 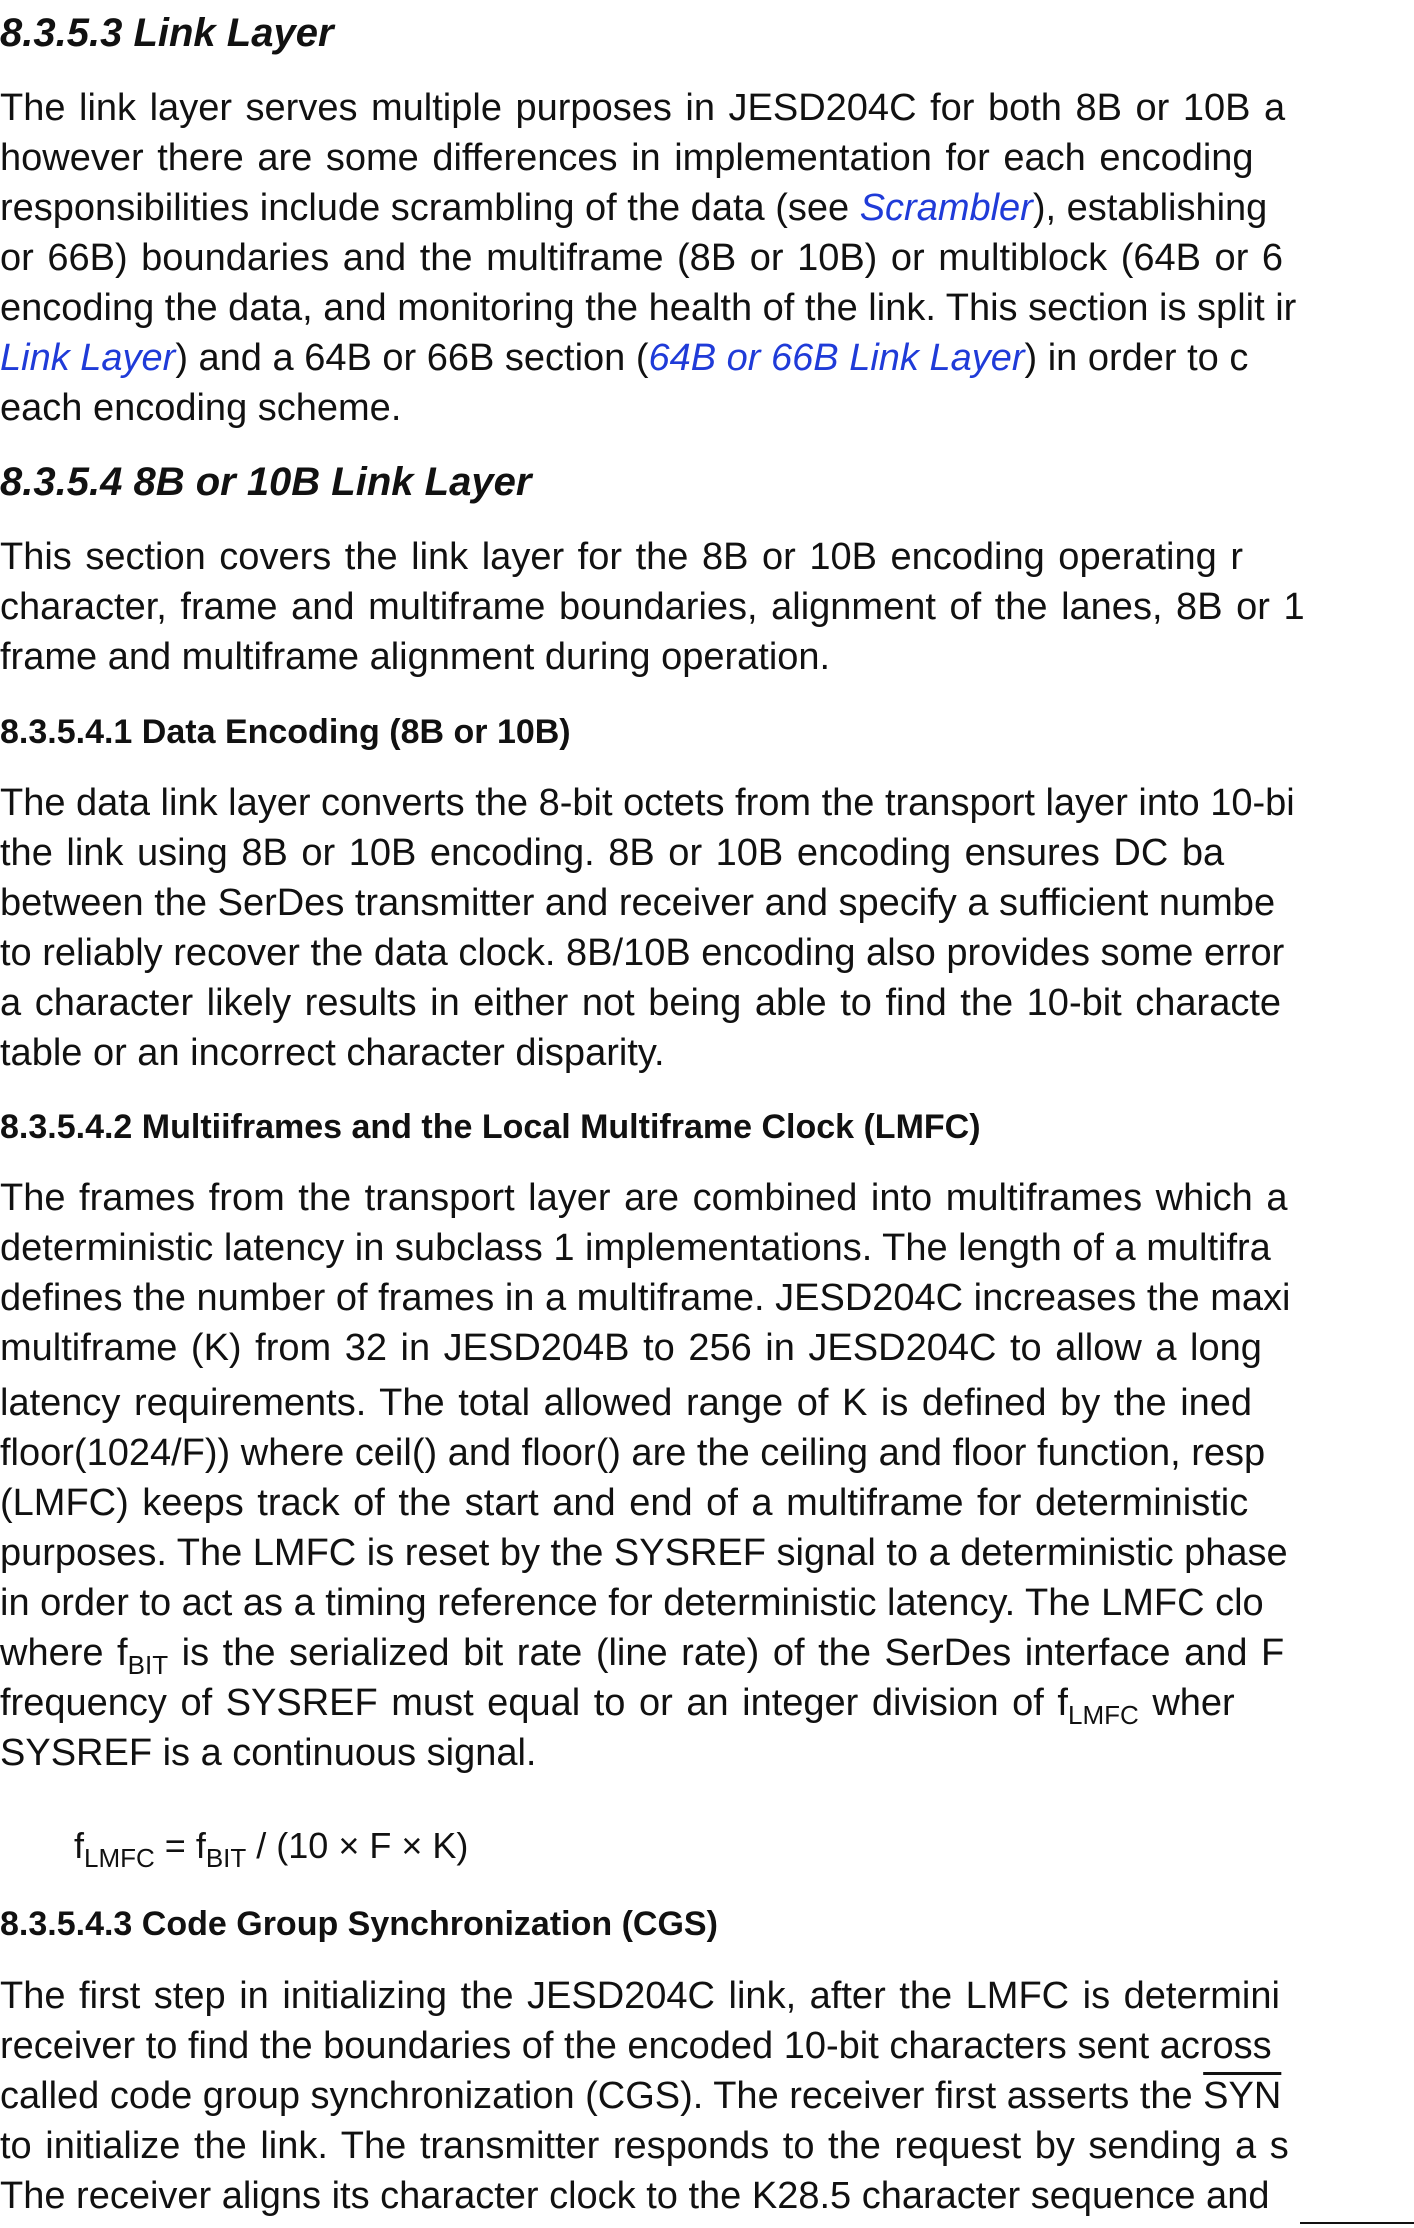 What do you see at coordinates (180, 1845) in the screenshot?
I see `equation-symbol: = f` at bounding box center [180, 1845].